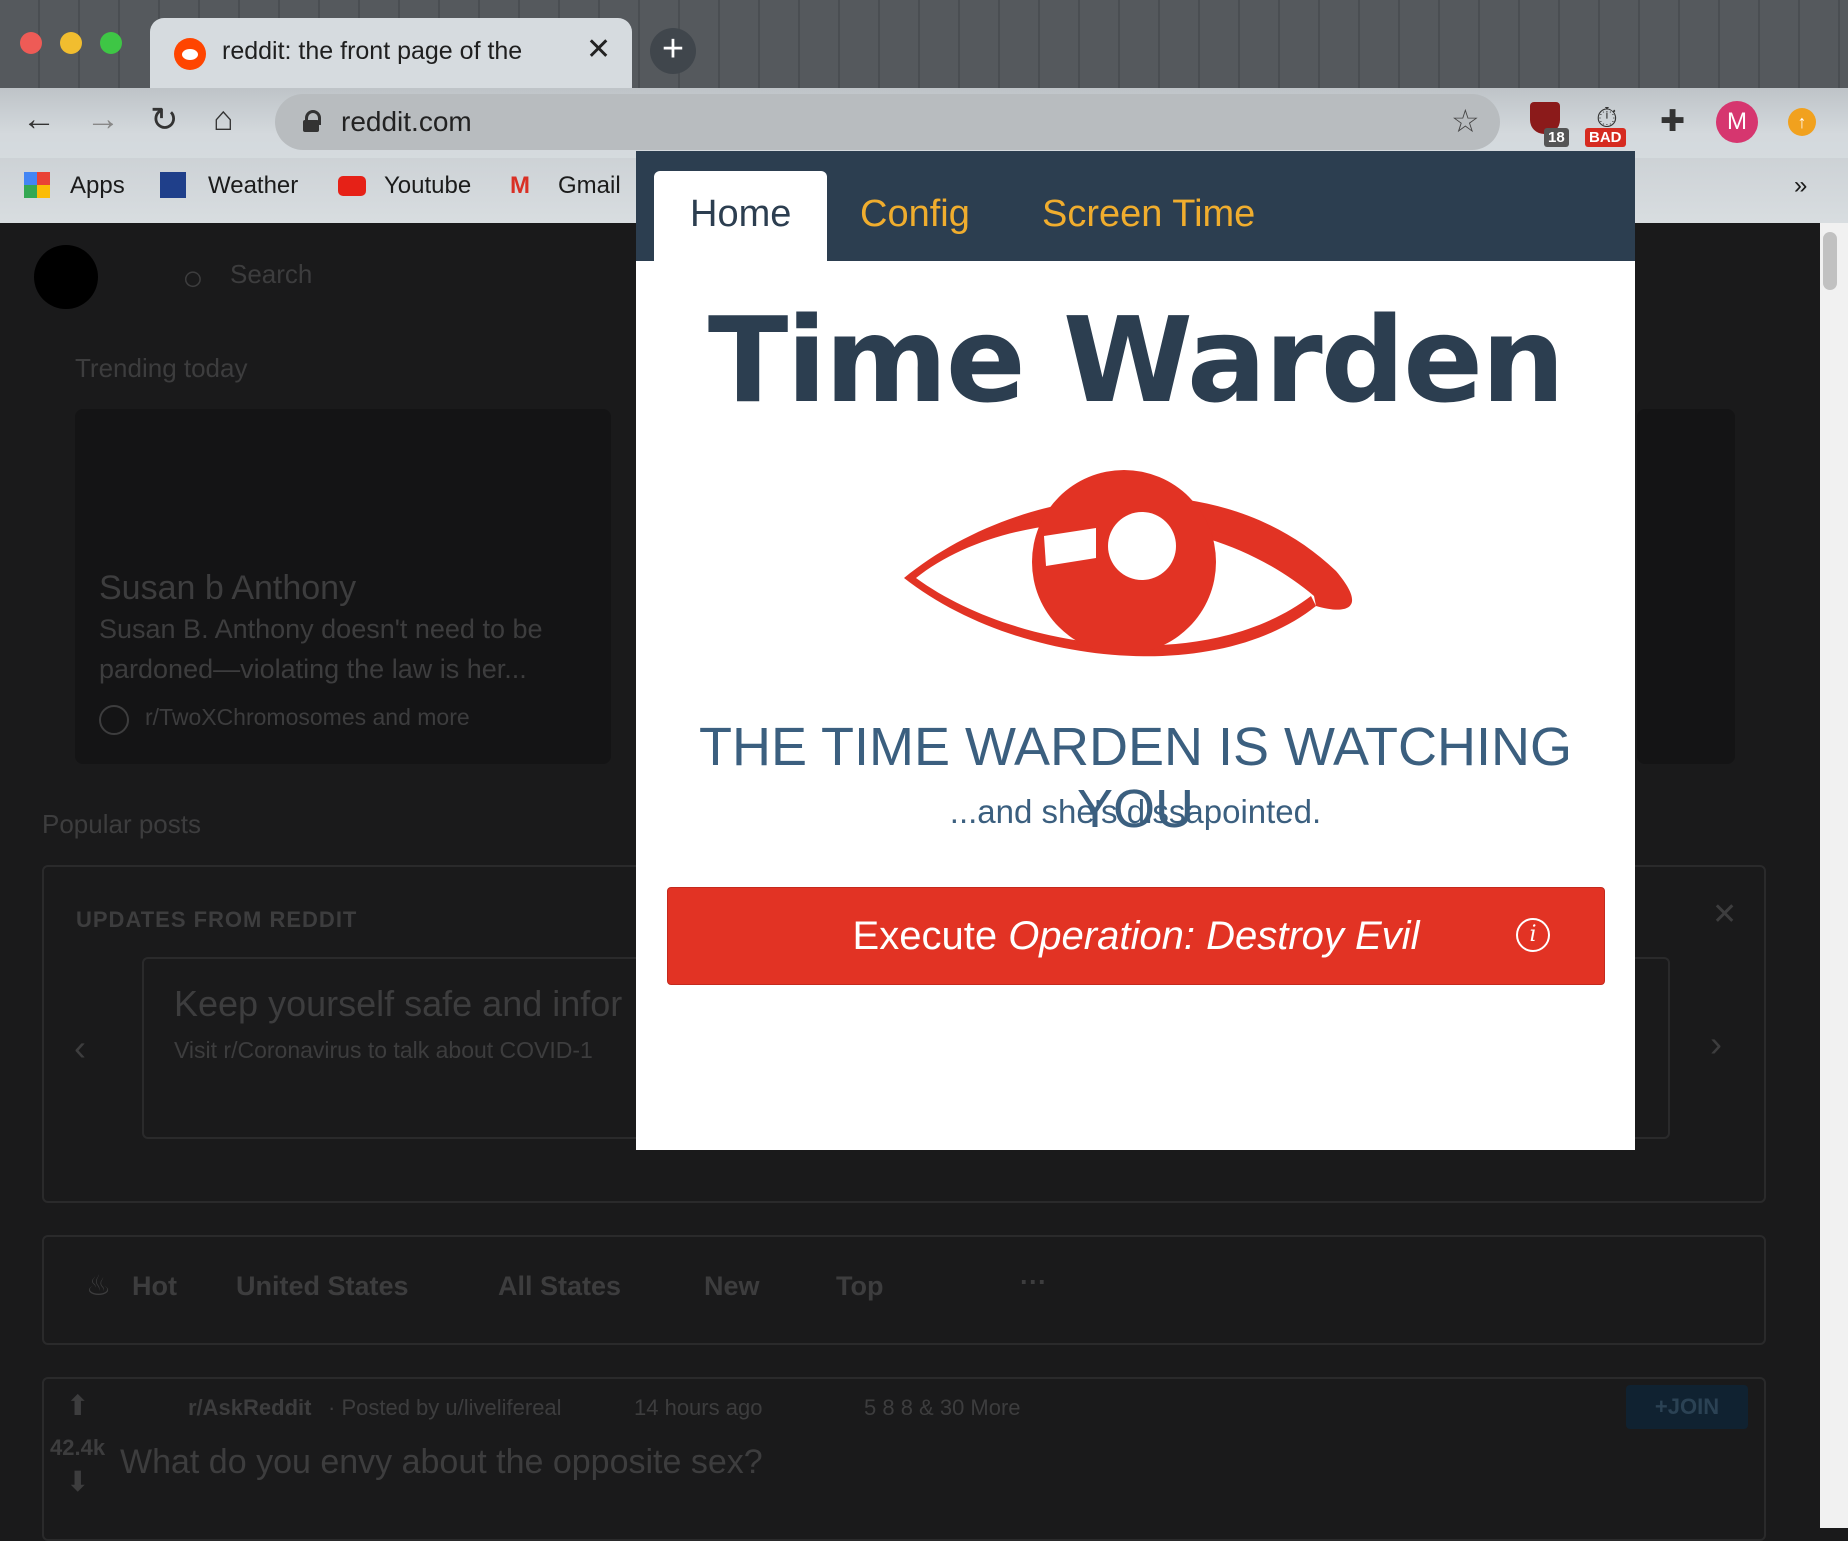 Image resolution: width=1848 pixels, height=1541 pixels. Describe the element at coordinates (1737, 122) in the screenshot. I see `profile-avatar: M` at that location.